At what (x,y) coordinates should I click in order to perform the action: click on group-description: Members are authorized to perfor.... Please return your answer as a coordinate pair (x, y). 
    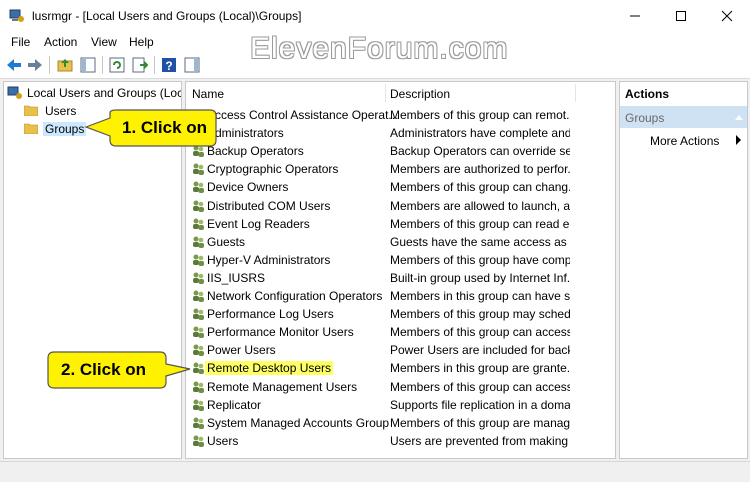
    Looking at the image, I should click on (480, 169).